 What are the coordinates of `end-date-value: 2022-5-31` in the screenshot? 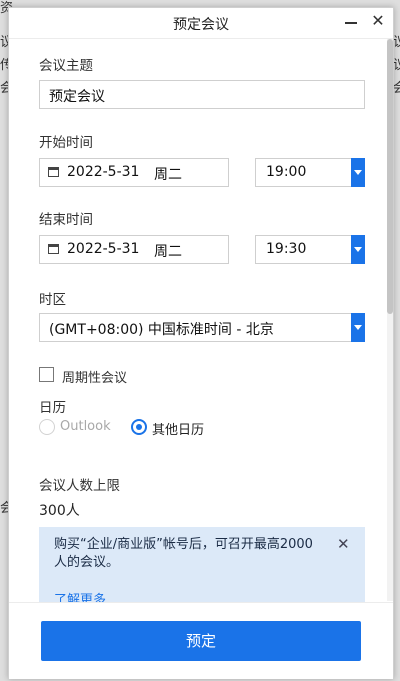 It's located at (103, 249).